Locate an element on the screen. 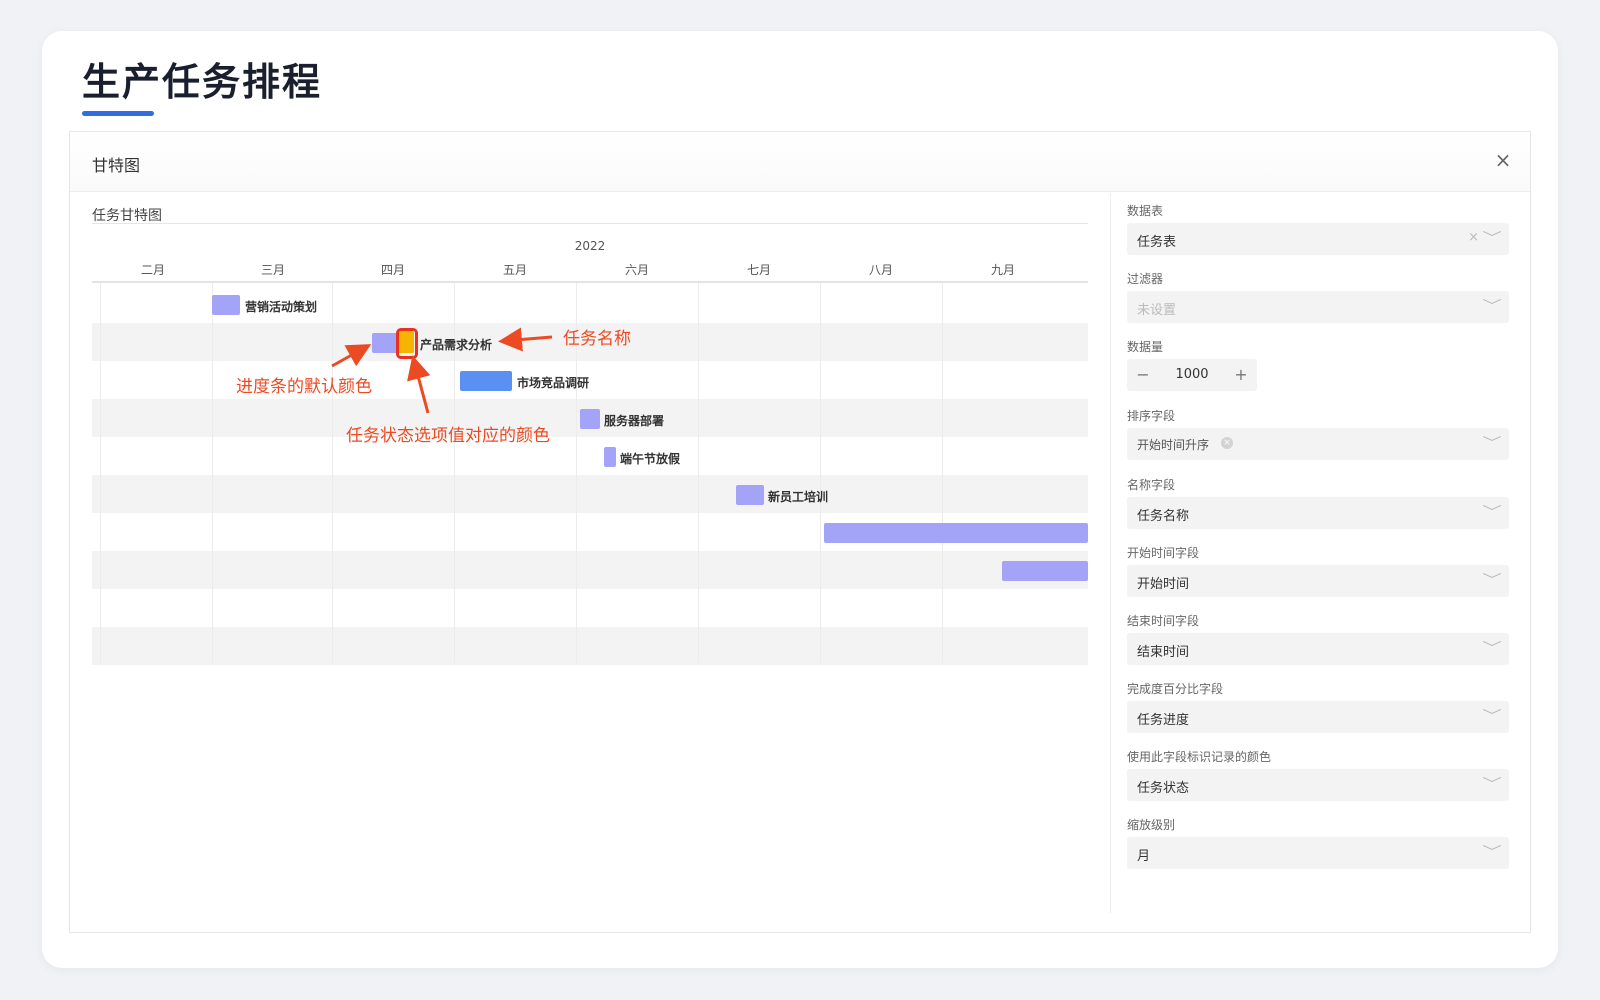 This screenshot has width=1600, height=1000. color-field-value: 任务状态 is located at coordinates (1163, 788).